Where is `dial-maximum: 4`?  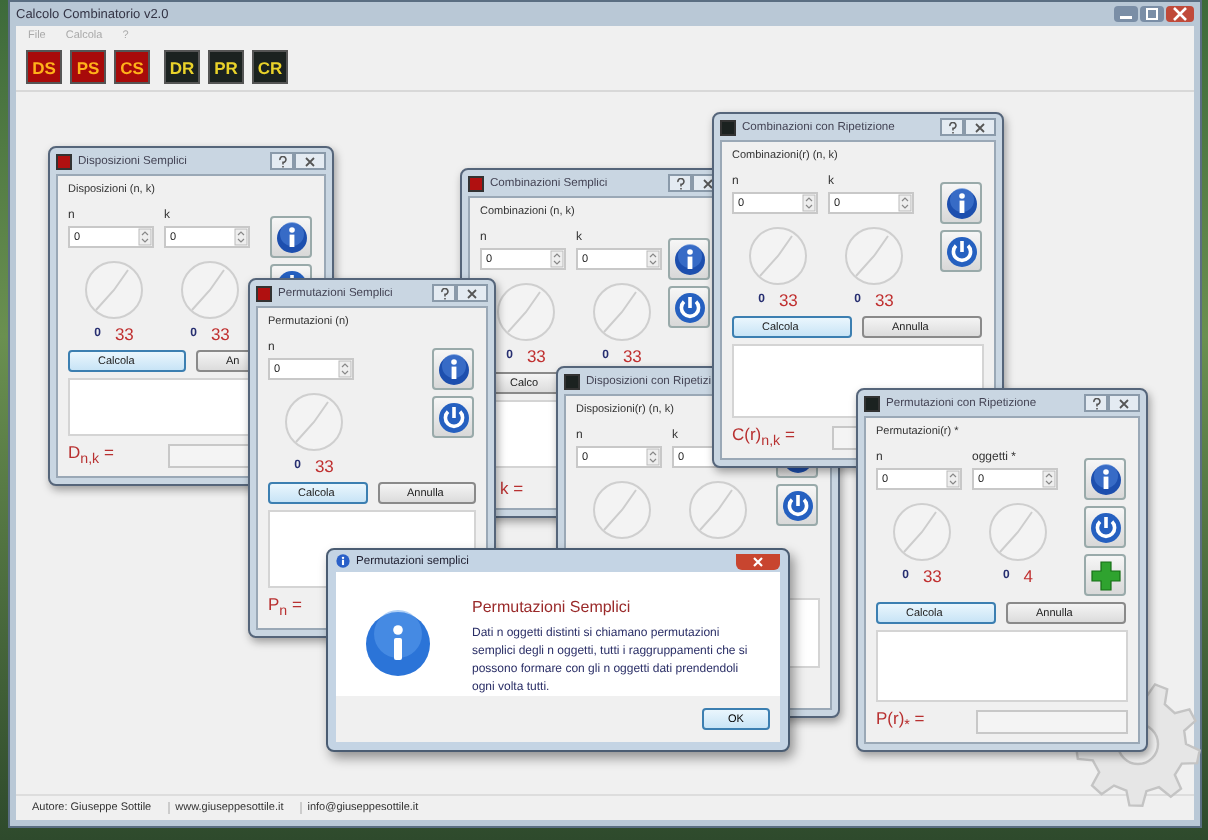
dial-maximum: 4 is located at coordinates (1028, 576).